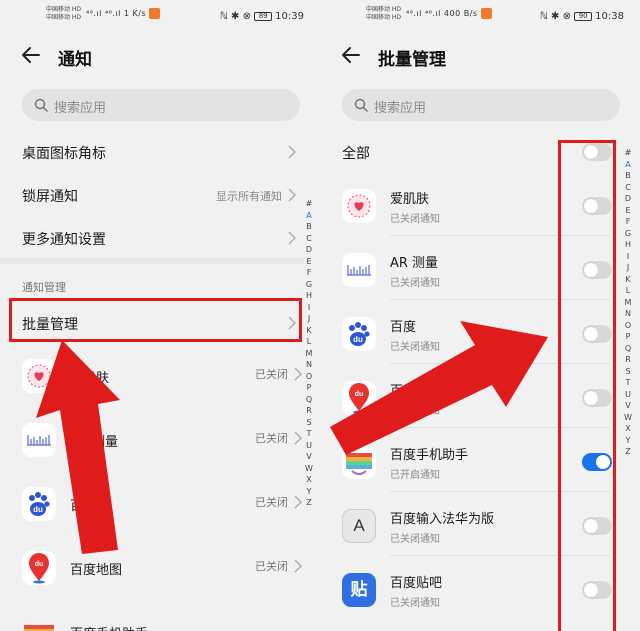 This screenshot has height=631, width=640. What do you see at coordinates (359, 394) in the screenshot?
I see `map-glyph: du` at bounding box center [359, 394].